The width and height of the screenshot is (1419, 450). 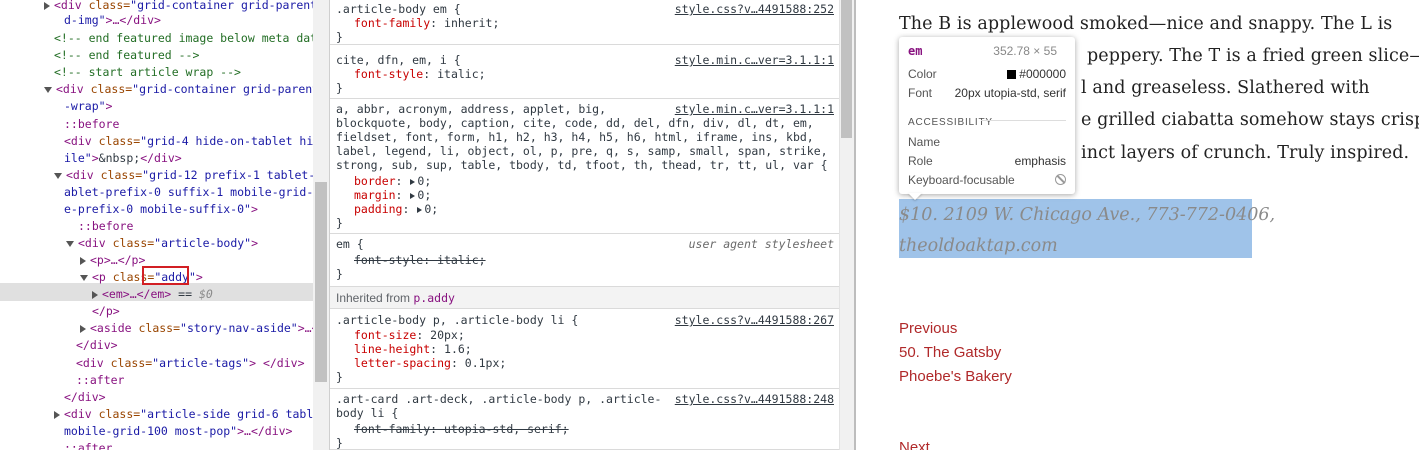 I want to click on code-token: class=, so click(x=133, y=243).